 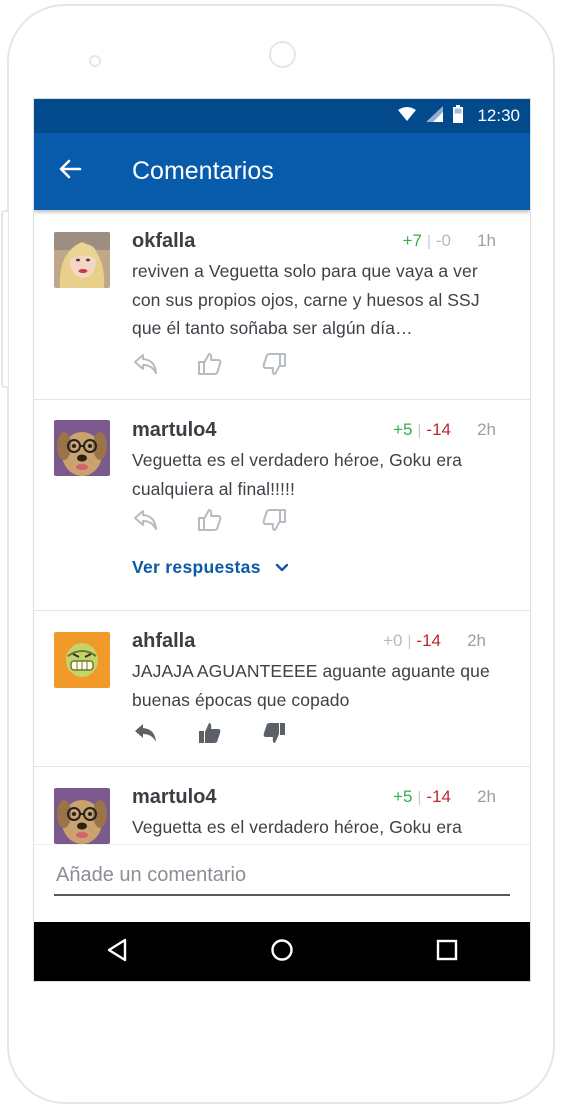 What do you see at coordinates (282, 54) in the screenshot?
I see `phone-camera` at bounding box center [282, 54].